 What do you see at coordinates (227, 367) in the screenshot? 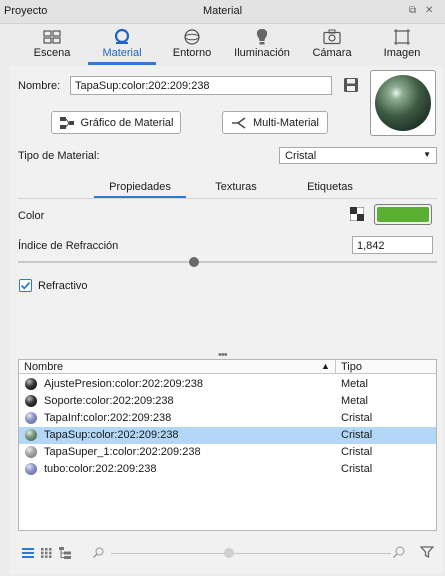
I see `list-header: Nombre ▲ Tipo` at bounding box center [227, 367].